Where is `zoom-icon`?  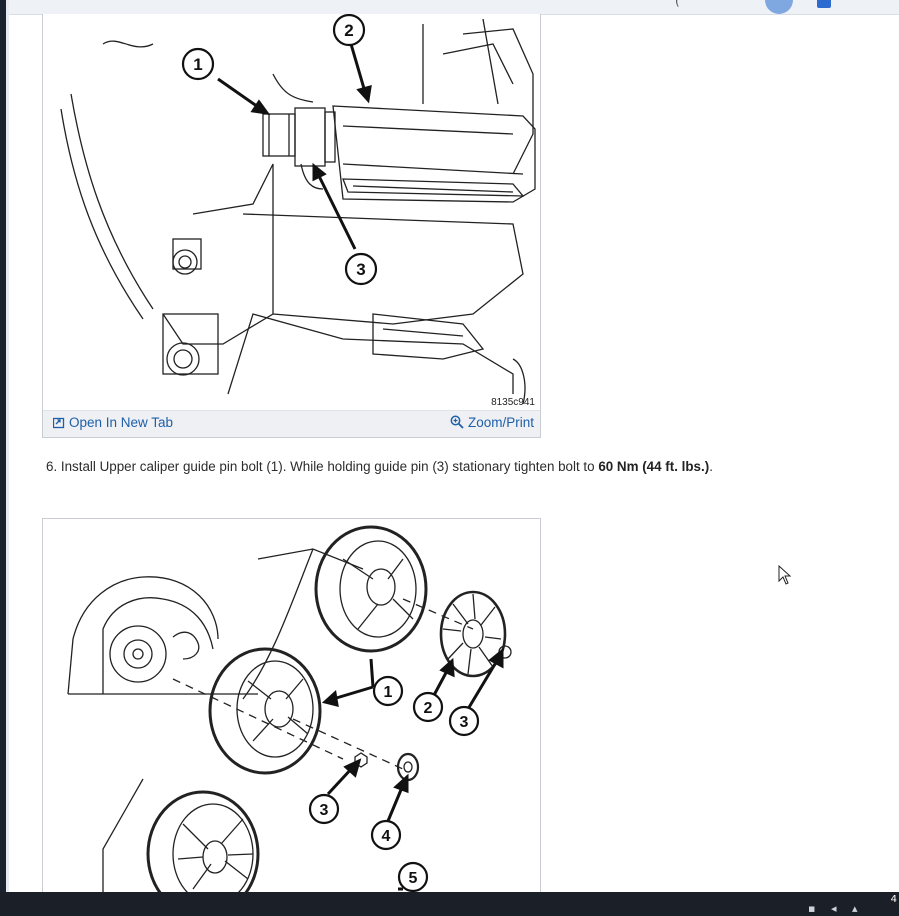 zoom-icon is located at coordinates (457, 422).